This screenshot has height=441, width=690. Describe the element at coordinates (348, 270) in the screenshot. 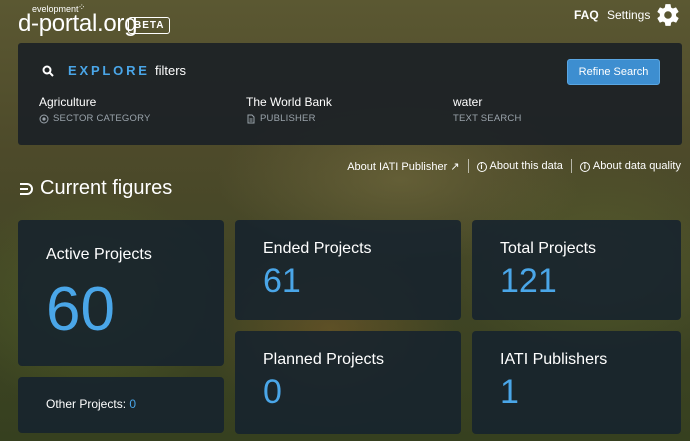

I see `card-ended-projects: Ended Projects 61` at that location.